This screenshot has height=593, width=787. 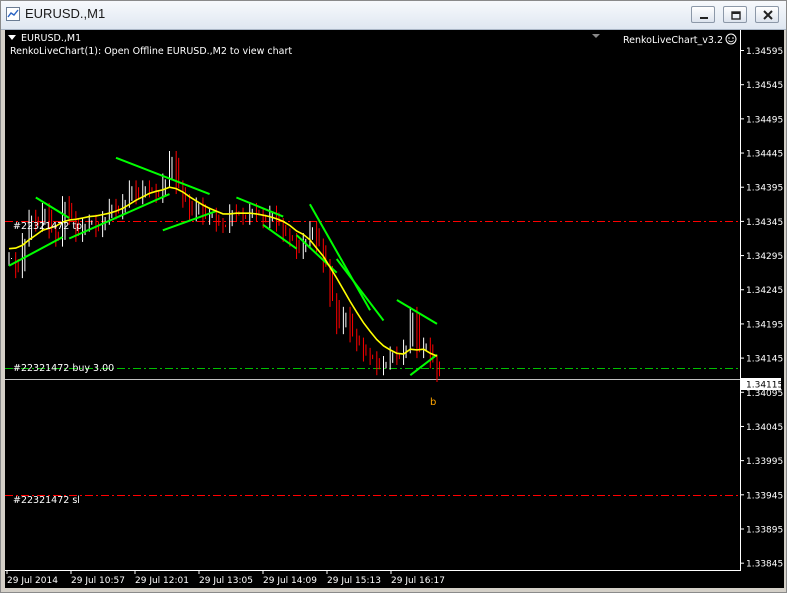 I want to click on price-tick-label: 1.34545, so click(x=764, y=86).